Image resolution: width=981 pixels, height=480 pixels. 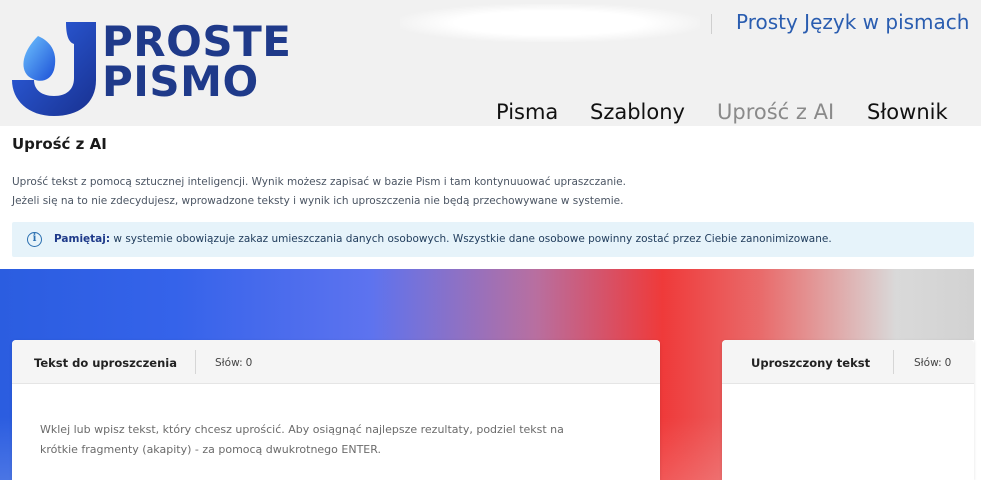 I want to click on nav-item-uprosc-z-ai: Uprość z AI, so click(x=775, y=112).